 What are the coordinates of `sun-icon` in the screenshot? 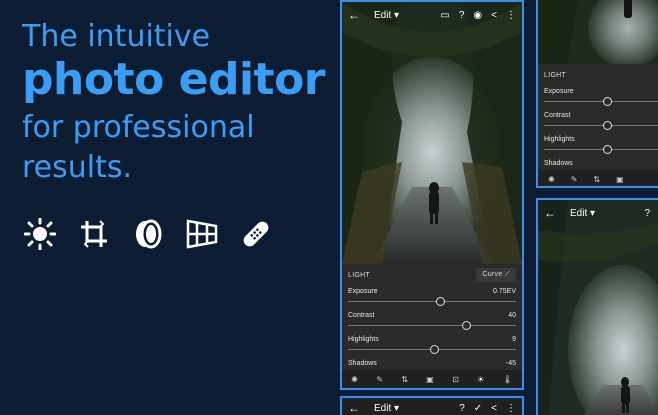 It's located at (40, 234).